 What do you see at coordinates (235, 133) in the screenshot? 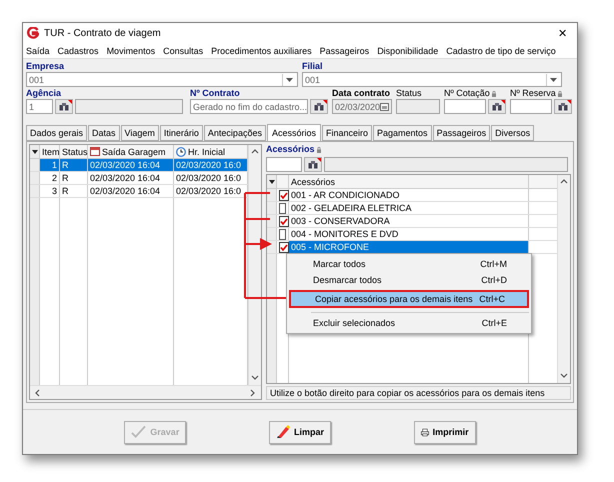
I see `tab: Antecipações` at bounding box center [235, 133].